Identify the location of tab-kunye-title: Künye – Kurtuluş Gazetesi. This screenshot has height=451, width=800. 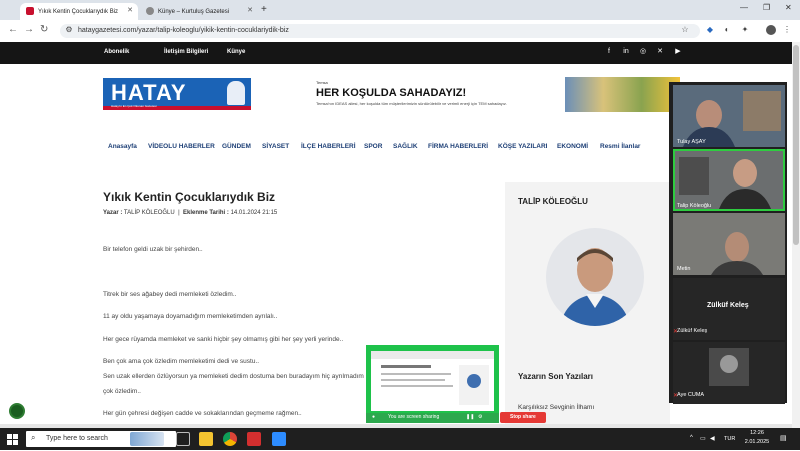
(194, 11).